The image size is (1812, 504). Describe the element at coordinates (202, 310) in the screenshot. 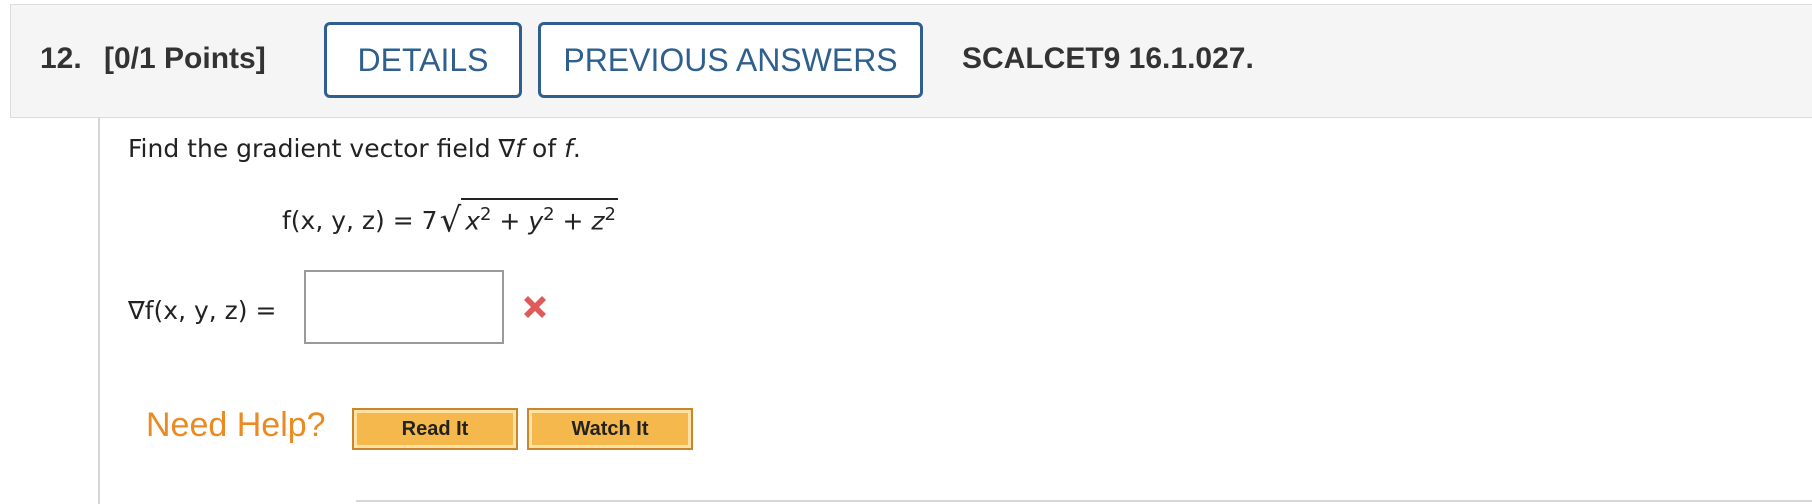

I see `gradient-label: ∇f(x, y, z) =` at that location.